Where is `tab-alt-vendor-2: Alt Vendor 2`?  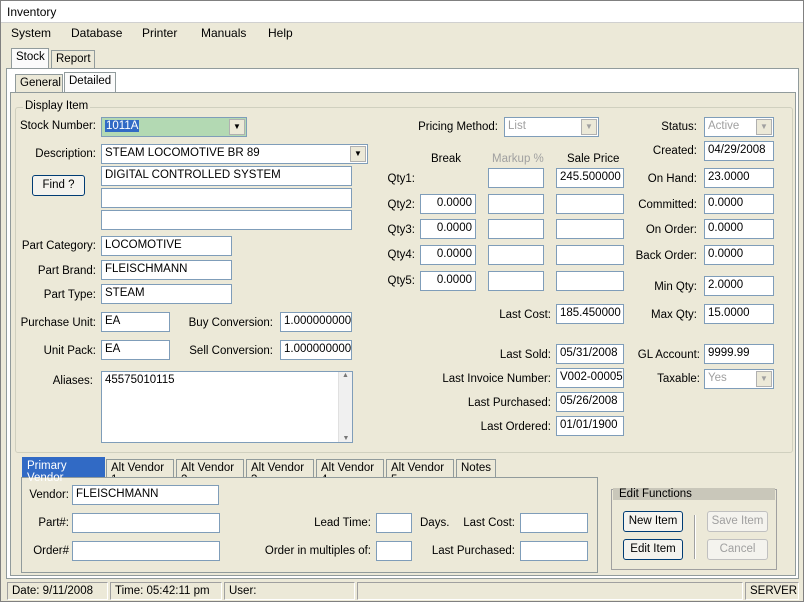 tab-alt-vendor-2: Alt Vendor 2 is located at coordinates (210, 472).